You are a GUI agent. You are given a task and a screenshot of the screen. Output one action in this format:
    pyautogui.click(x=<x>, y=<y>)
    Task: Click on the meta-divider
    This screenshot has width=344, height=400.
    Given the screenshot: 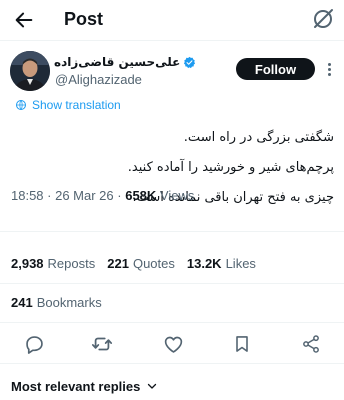 What is the action you would take?
    pyautogui.click(x=172, y=231)
    